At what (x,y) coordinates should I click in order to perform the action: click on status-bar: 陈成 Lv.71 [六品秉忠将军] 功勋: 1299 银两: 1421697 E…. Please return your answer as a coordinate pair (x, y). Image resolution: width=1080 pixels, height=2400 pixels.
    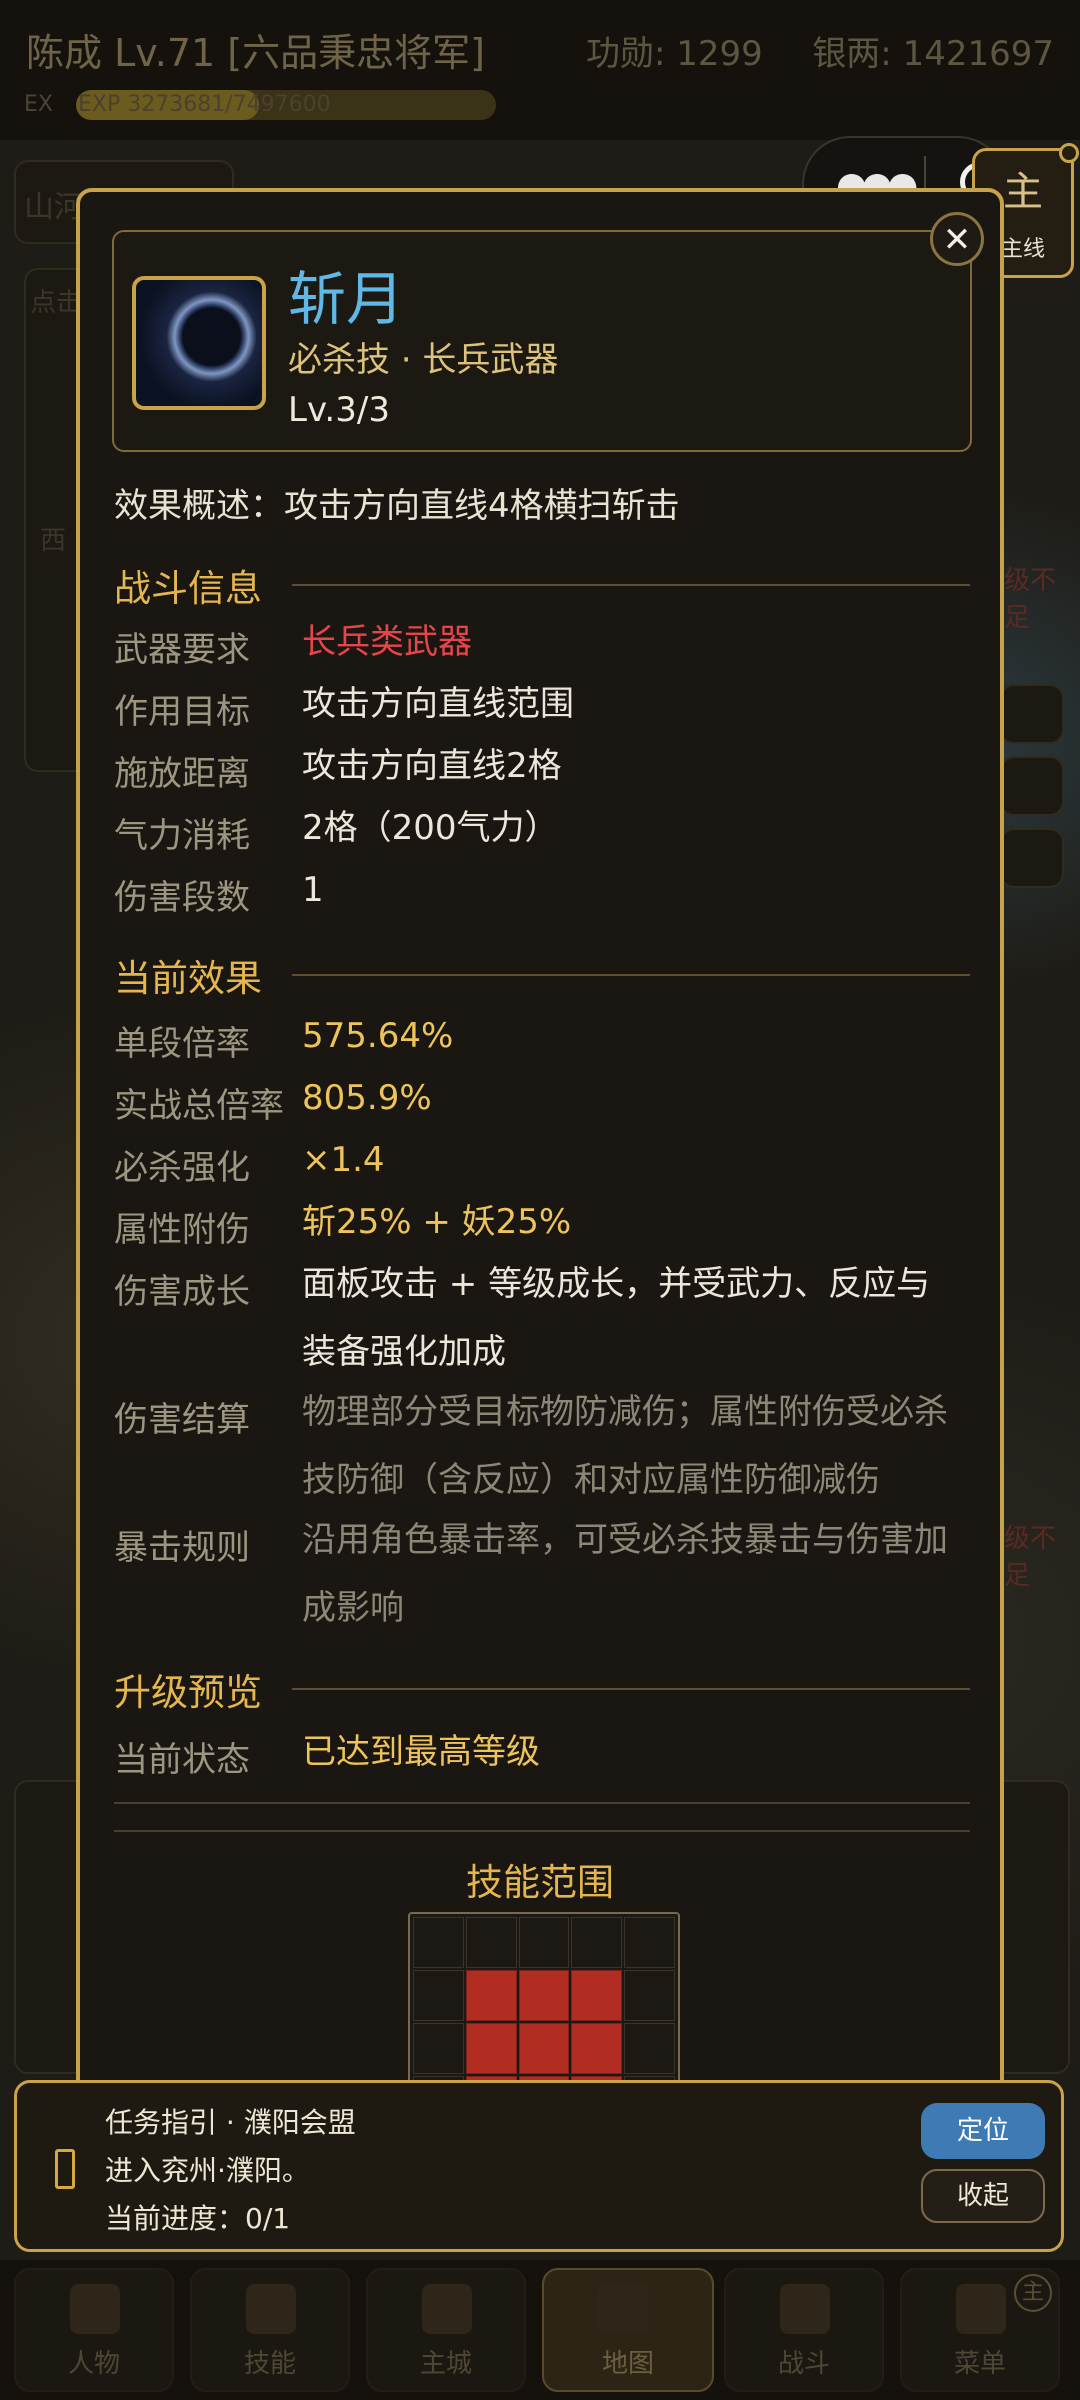
    Looking at the image, I should click on (540, 70).